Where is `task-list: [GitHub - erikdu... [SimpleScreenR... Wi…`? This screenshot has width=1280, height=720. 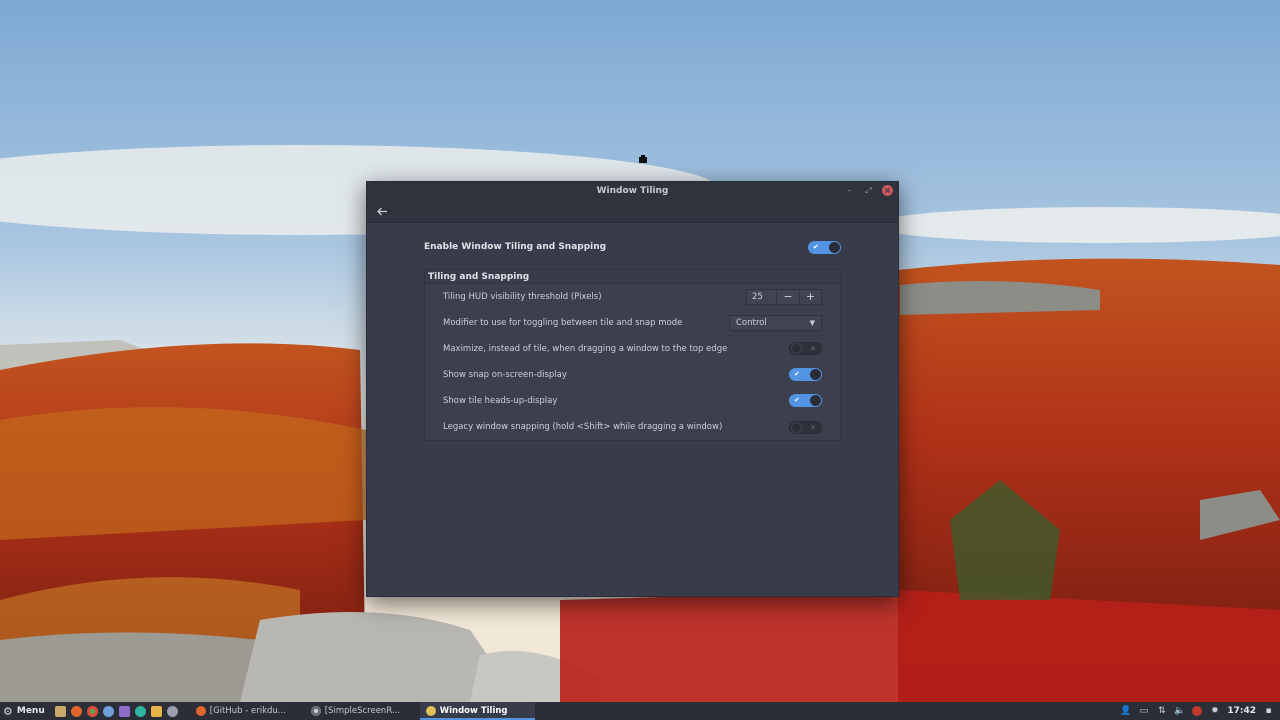 task-list: [GitHub - erikdu... [SimpleScreenR... Wi… is located at coordinates (362, 711).